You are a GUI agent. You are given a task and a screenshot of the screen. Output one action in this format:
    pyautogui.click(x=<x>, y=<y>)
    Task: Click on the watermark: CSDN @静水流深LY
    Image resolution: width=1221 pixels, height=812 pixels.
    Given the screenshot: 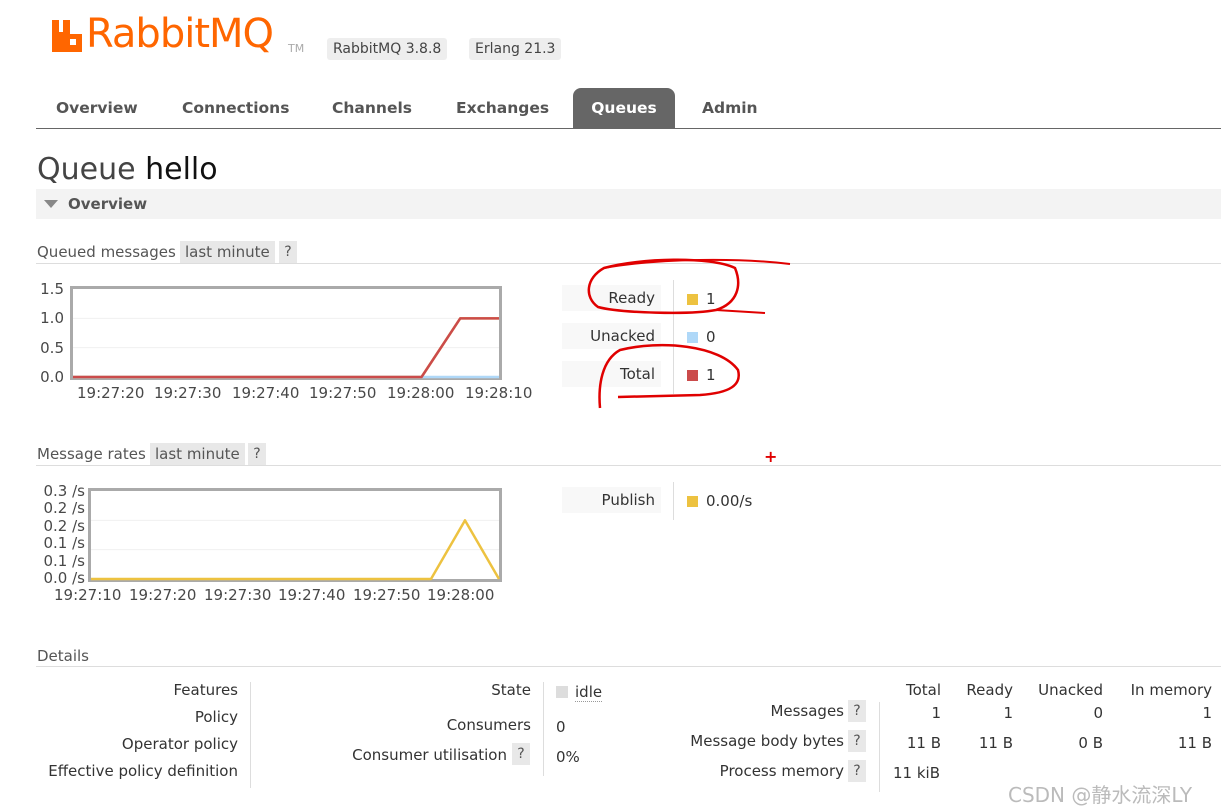 What is the action you would take?
    pyautogui.click(x=1100, y=795)
    